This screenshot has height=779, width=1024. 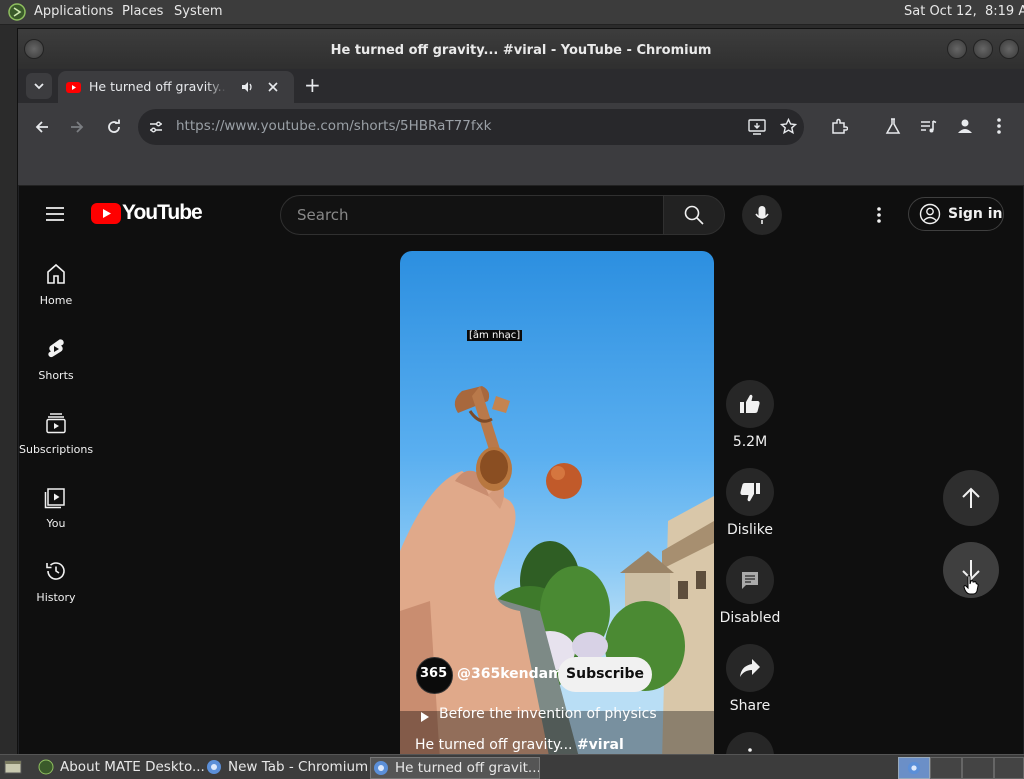 I want to click on channel-avatar: 365, so click(x=434, y=675).